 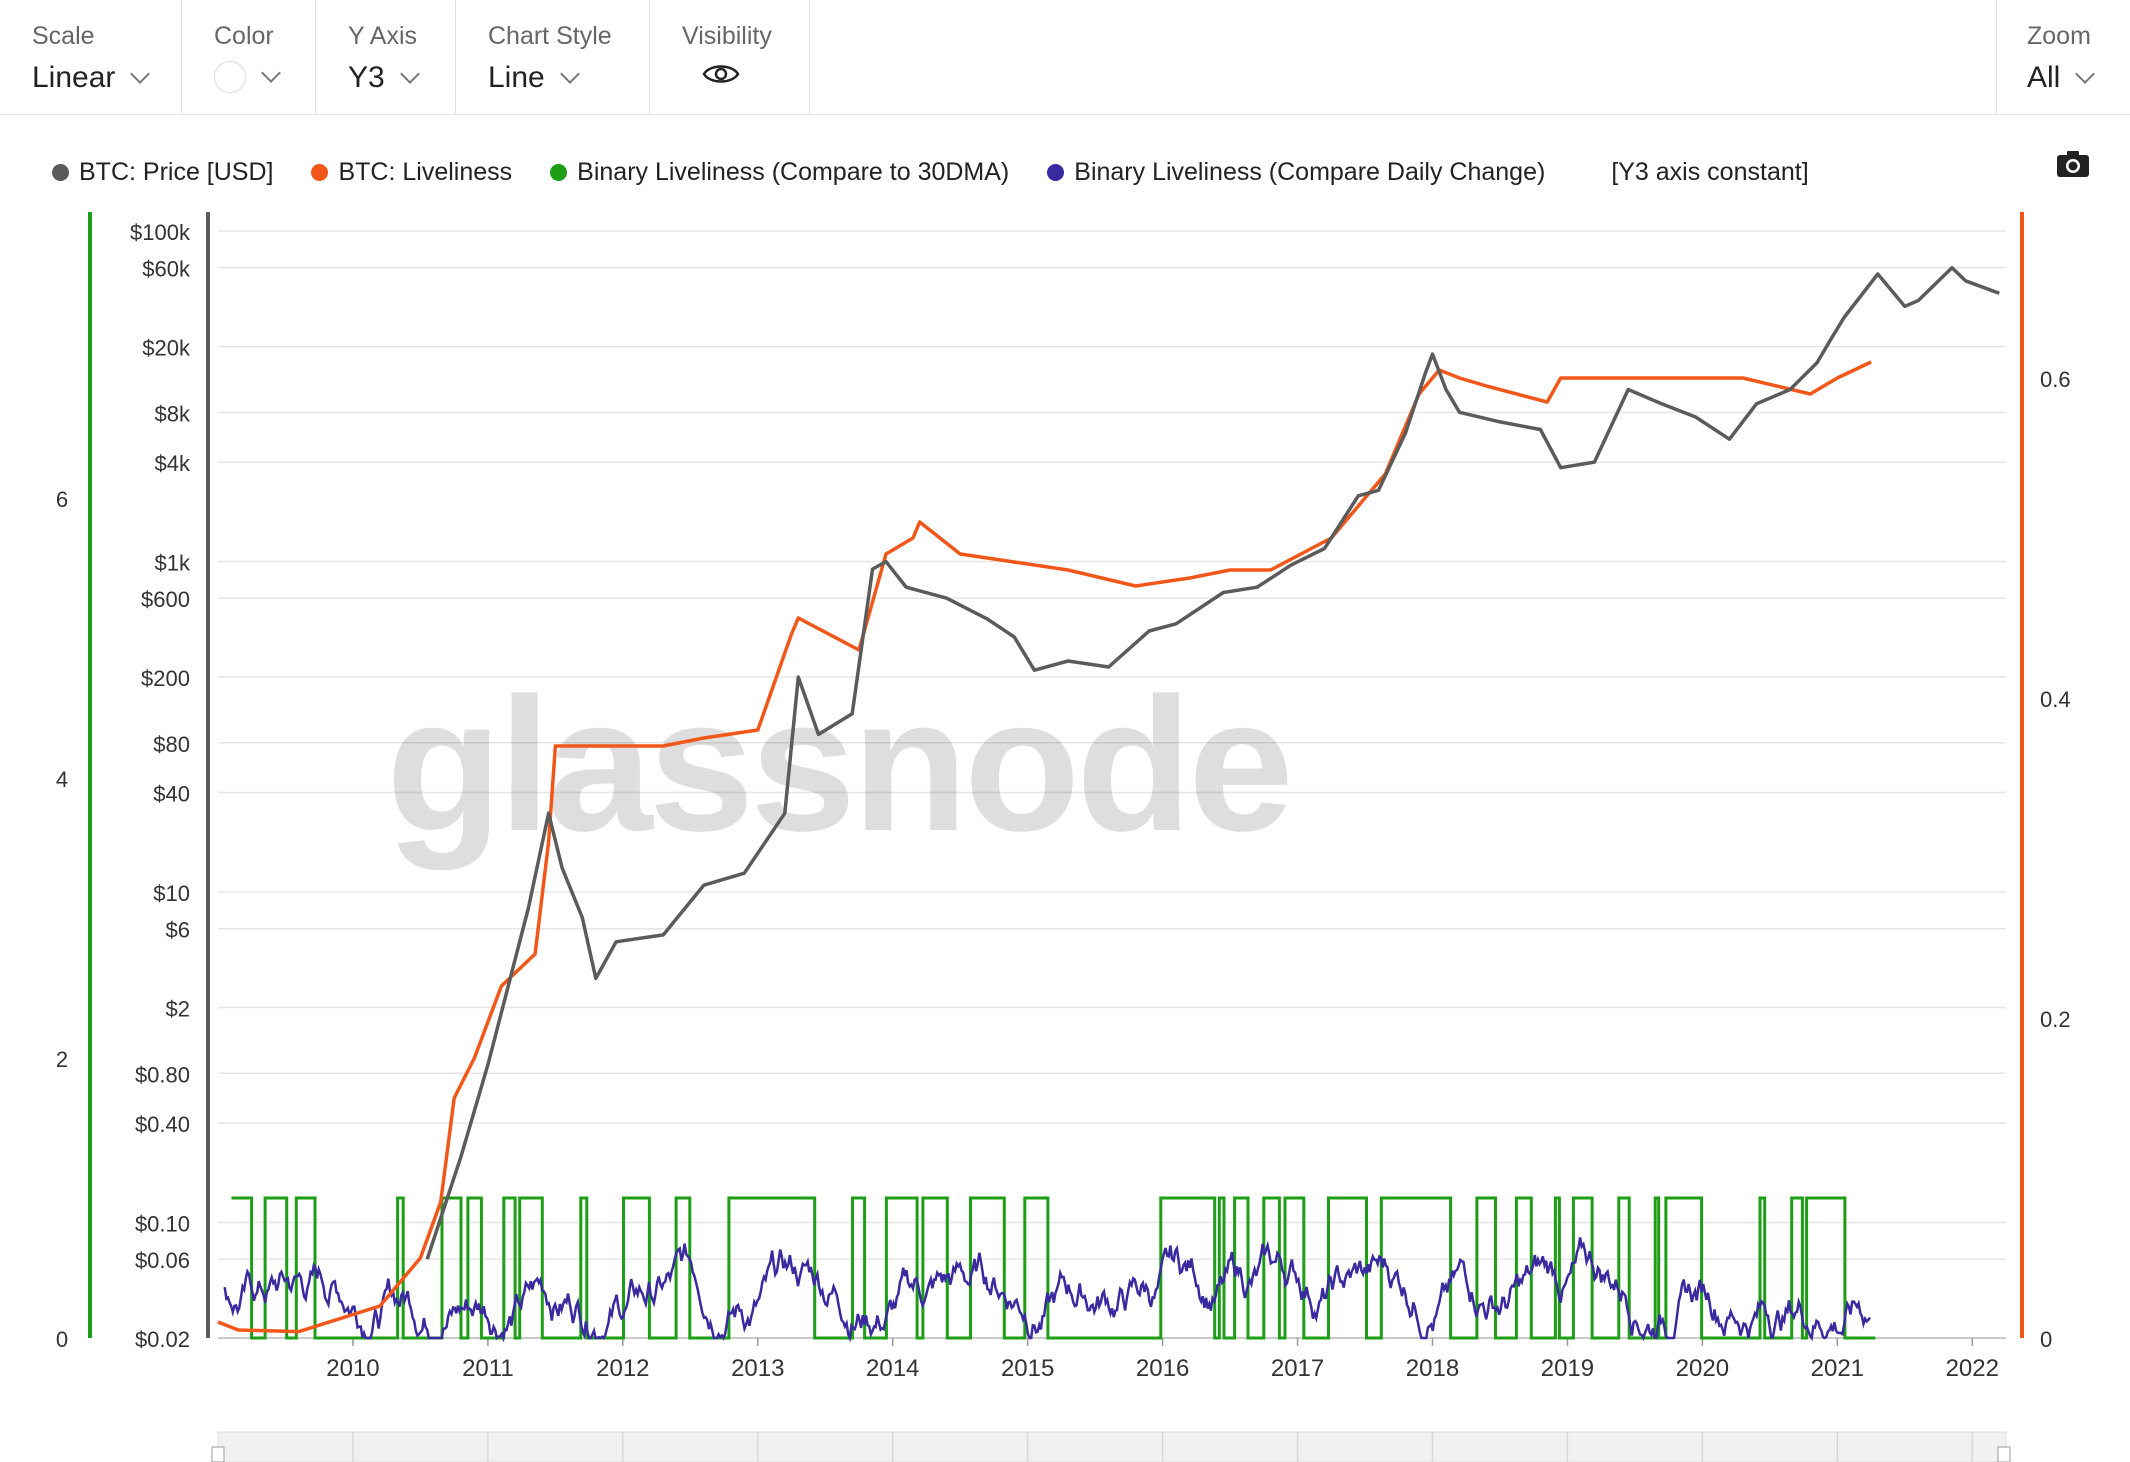 I want to click on navigator-handle-right, so click(x=2004, y=1454).